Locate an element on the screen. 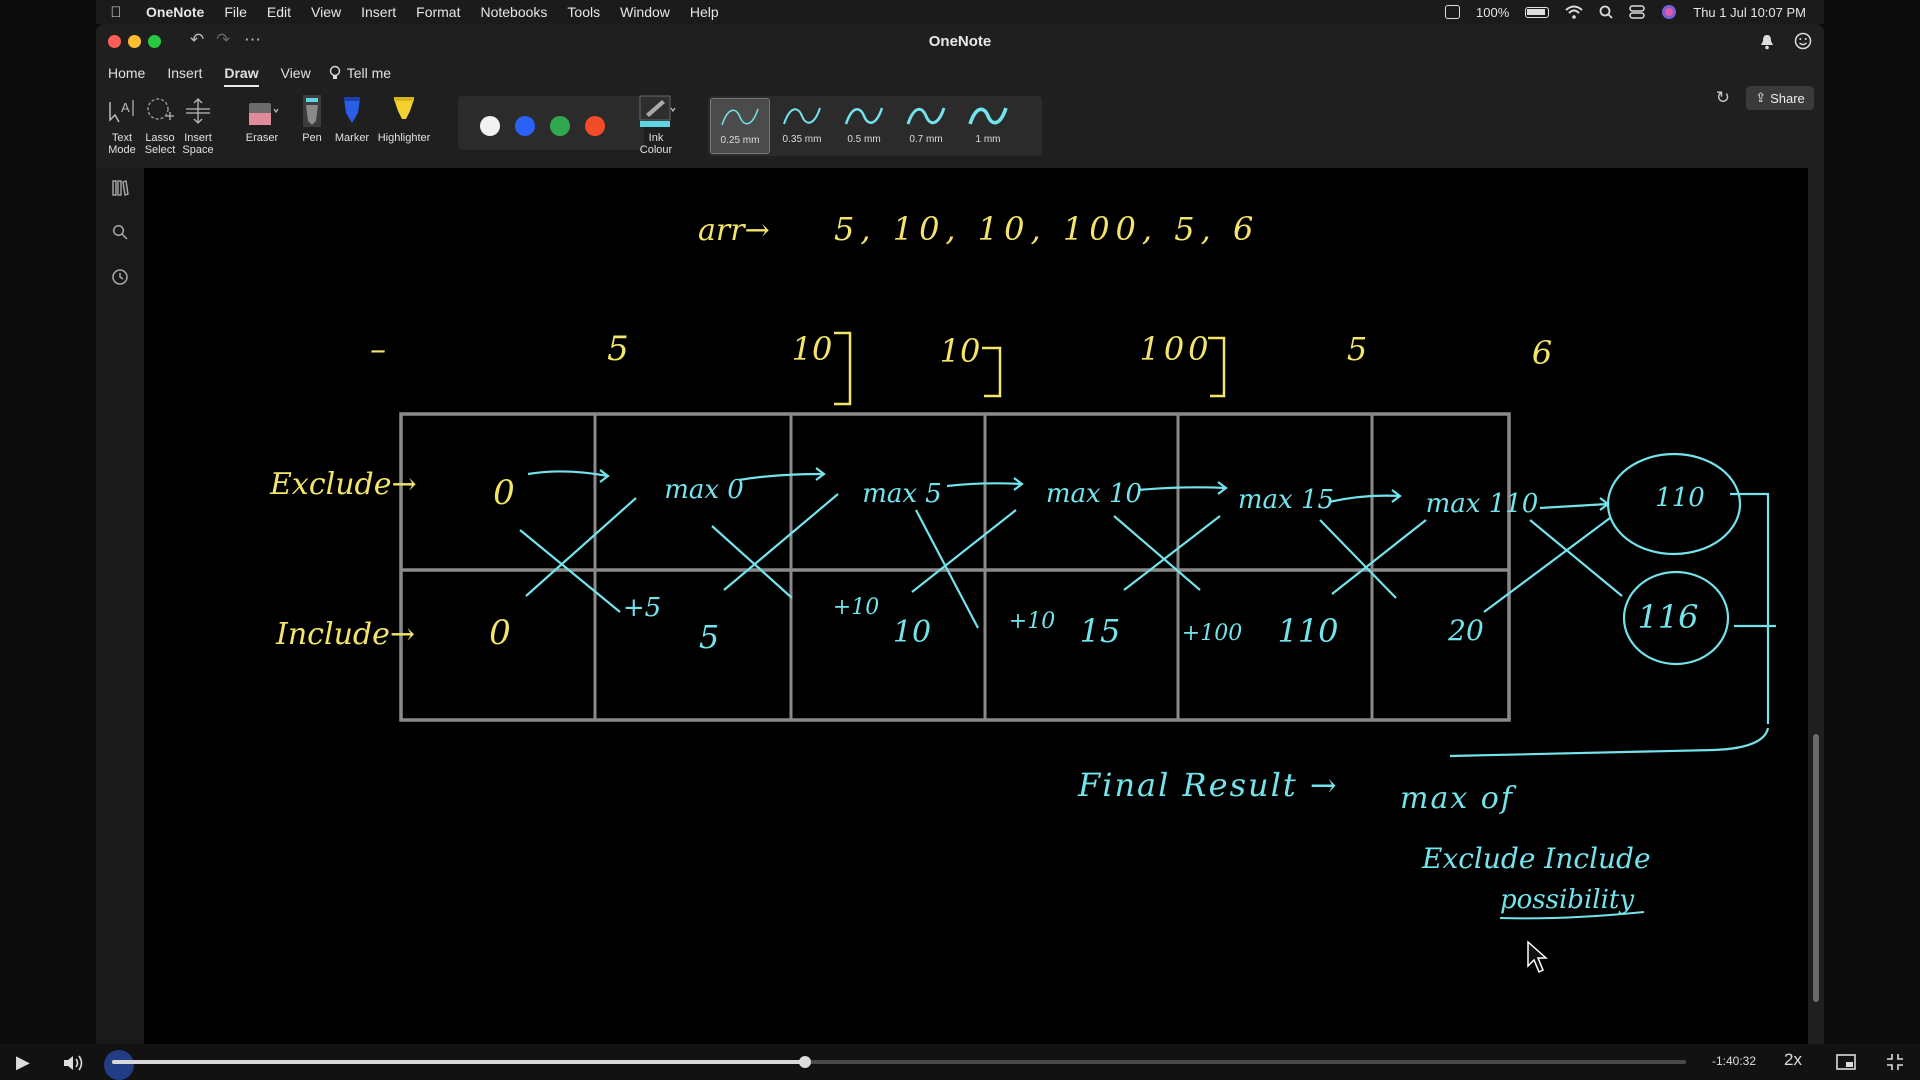 This screenshot has height=1080, width=1920. array-label: arr→ is located at coordinates (734, 230).